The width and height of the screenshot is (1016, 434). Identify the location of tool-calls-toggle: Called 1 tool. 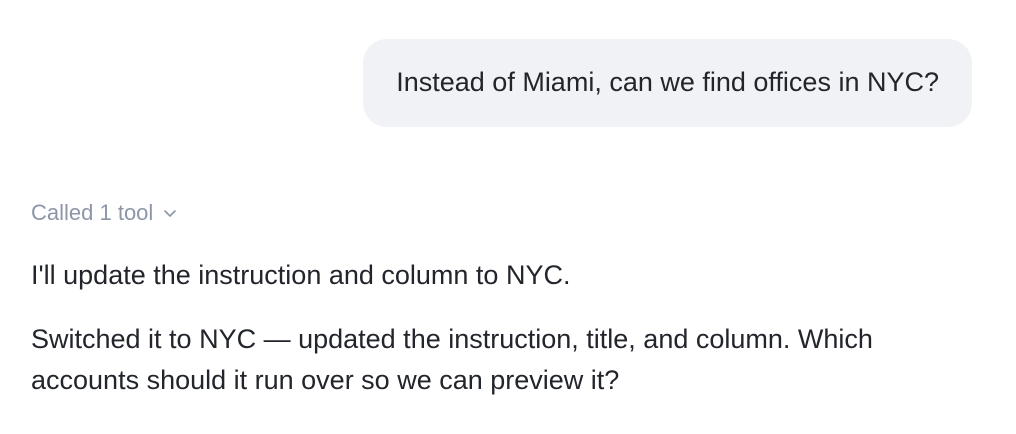
(104, 213).